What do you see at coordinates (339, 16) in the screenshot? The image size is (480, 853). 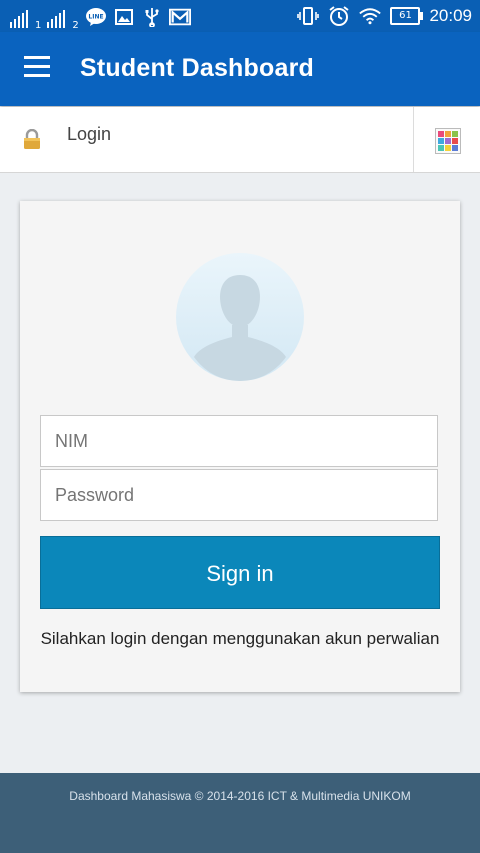 I see `alarm-icon` at bounding box center [339, 16].